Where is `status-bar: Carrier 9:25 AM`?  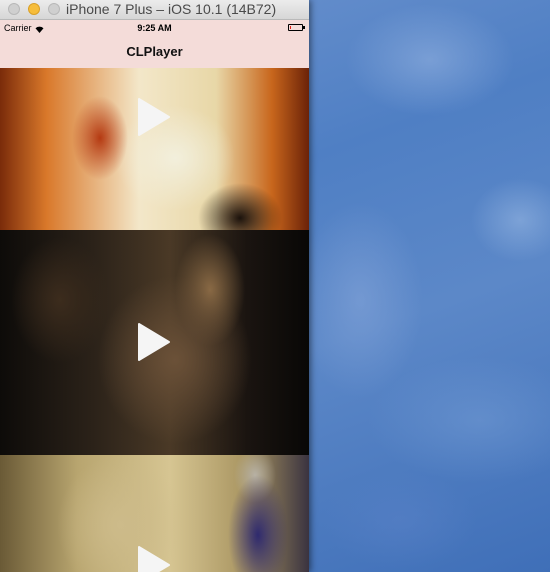 status-bar: Carrier 9:25 AM is located at coordinates (154, 28).